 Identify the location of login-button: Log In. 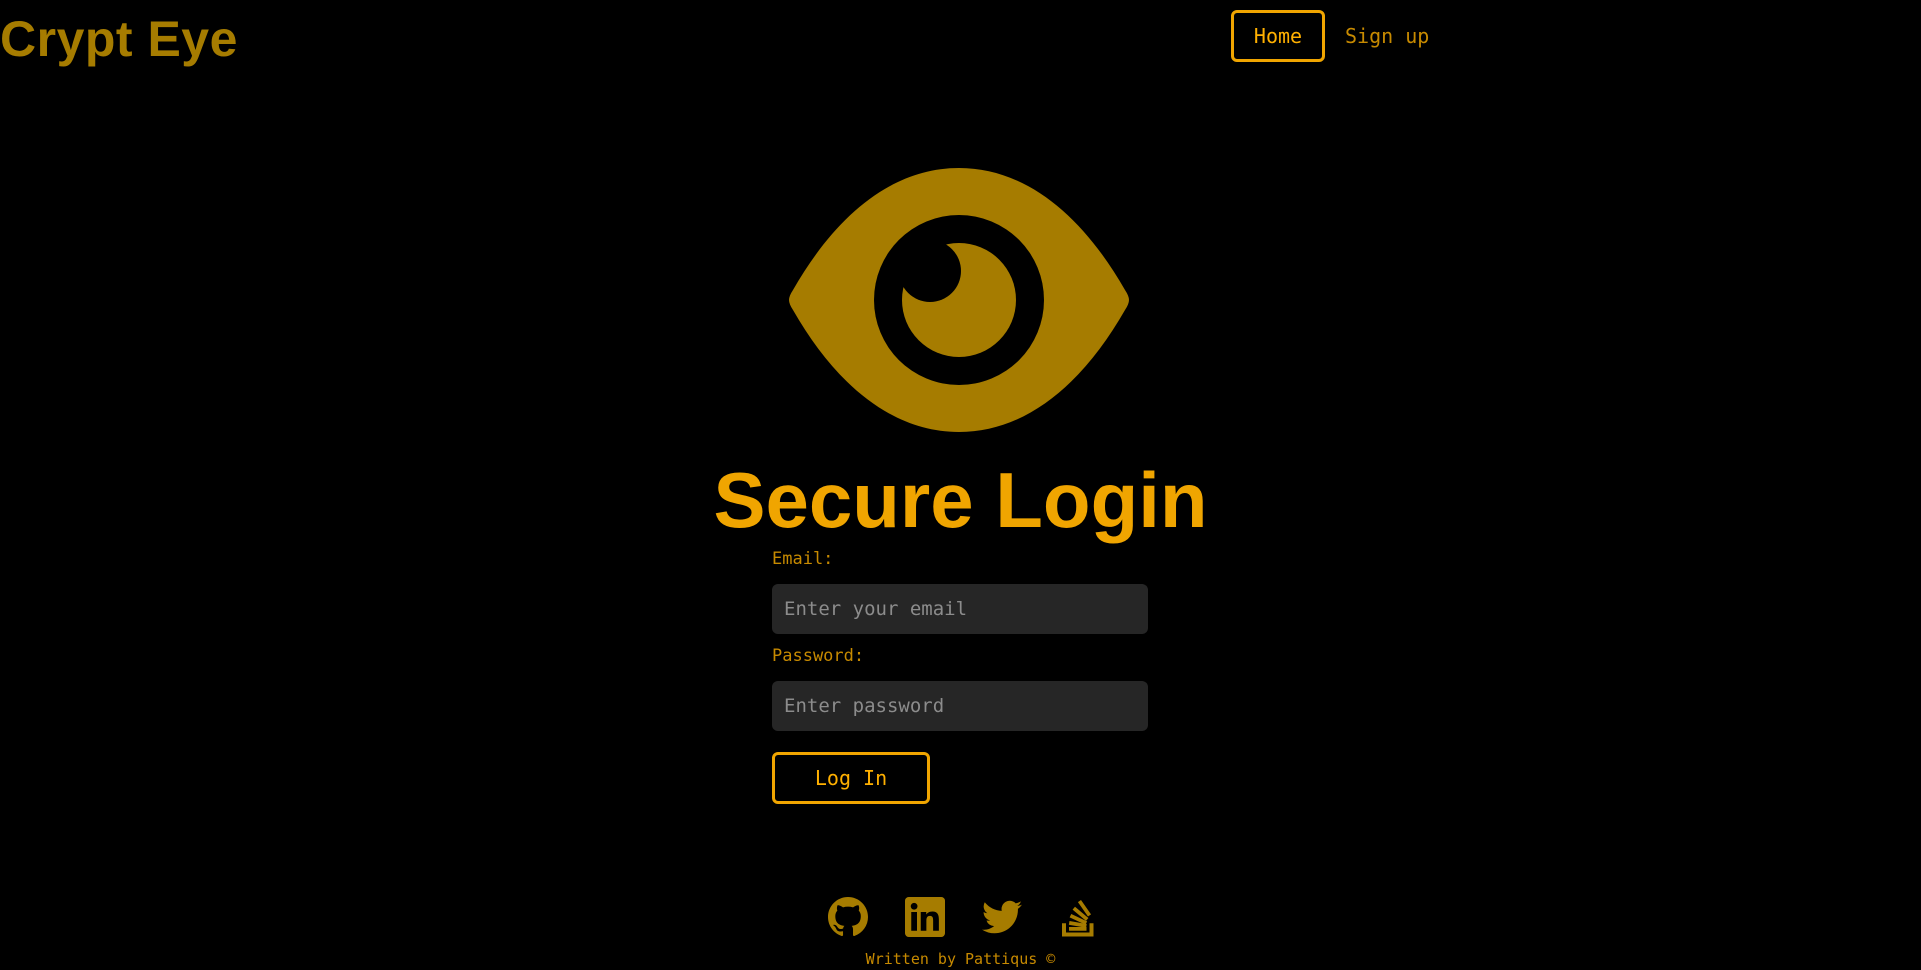
(851, 778).